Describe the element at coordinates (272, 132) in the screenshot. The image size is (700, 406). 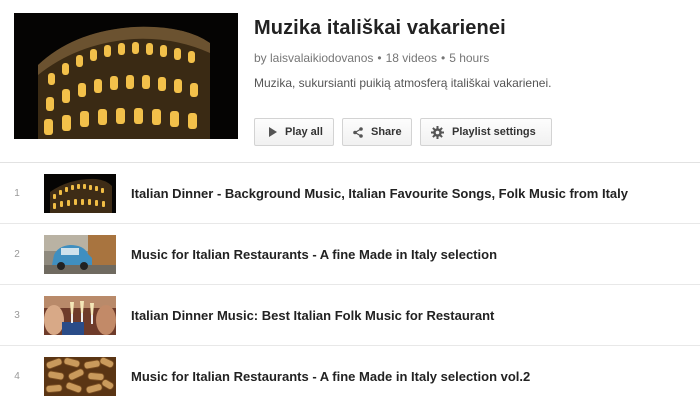
I see `play-icon` at that location.